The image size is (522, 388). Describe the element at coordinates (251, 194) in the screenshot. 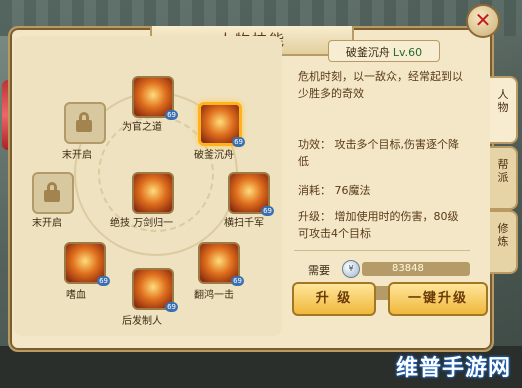

I see `skill-icon-hengsaoqianjun: 69` at that location.